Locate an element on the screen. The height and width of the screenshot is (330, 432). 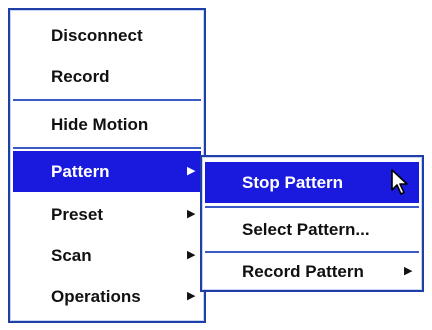
menu-item-disconnect: Disconnect is located at coordinates (107, 35).